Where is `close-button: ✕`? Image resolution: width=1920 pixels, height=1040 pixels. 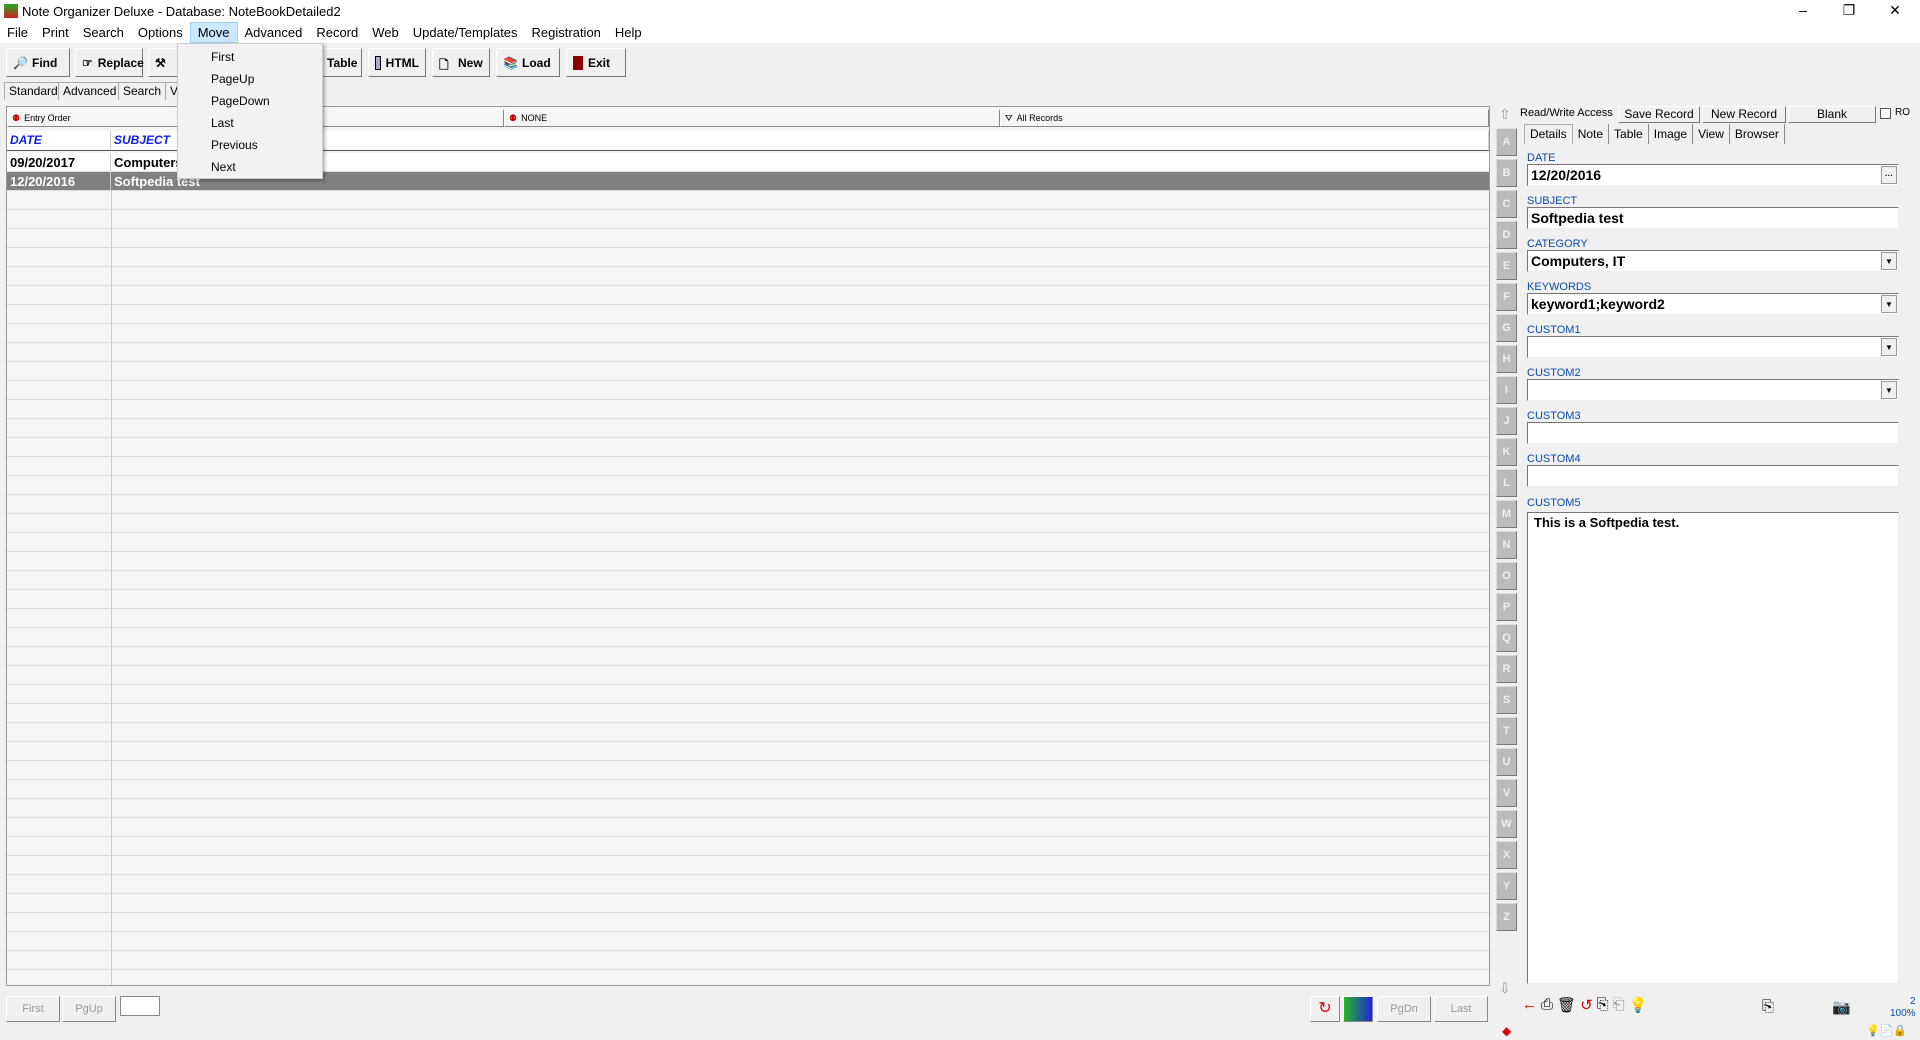
close-button: ✕ is located at coordinates (1895, 11).